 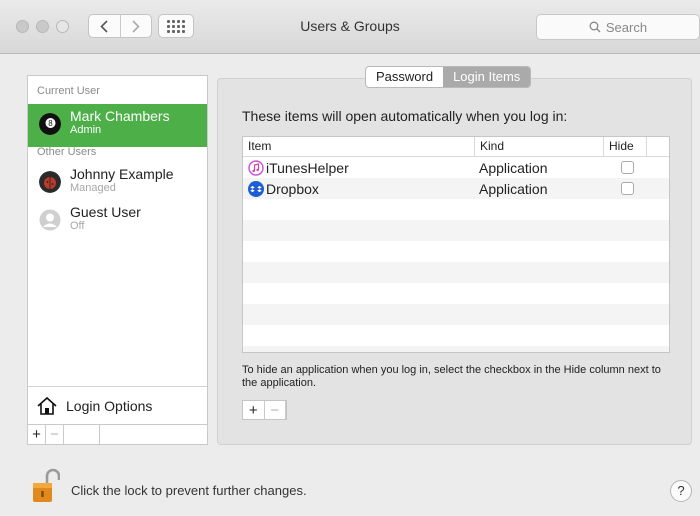 I want to click on user-row-mark-chambers: 8 Mark Chambers Admin, so click(x=117, y=125).